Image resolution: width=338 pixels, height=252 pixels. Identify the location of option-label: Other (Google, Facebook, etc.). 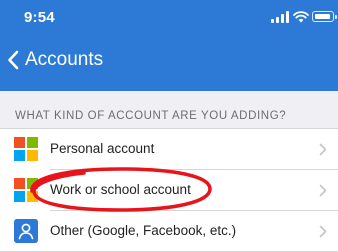
(143, 230).